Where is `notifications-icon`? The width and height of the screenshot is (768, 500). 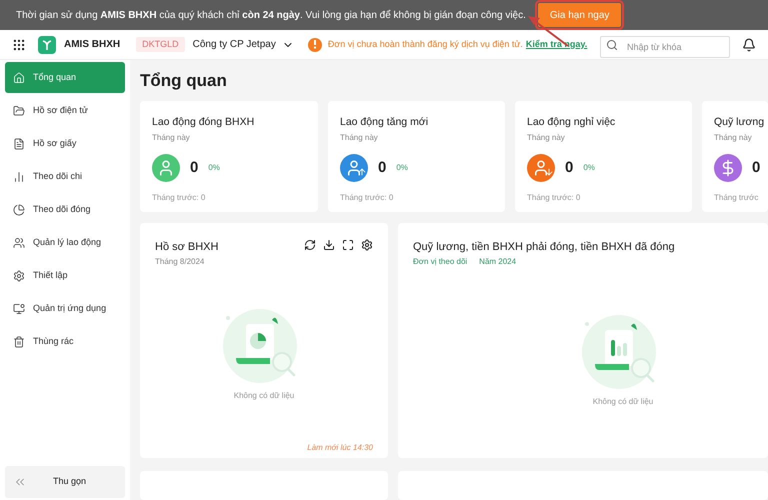
notifications-icon is located at coordinates (749, 45).